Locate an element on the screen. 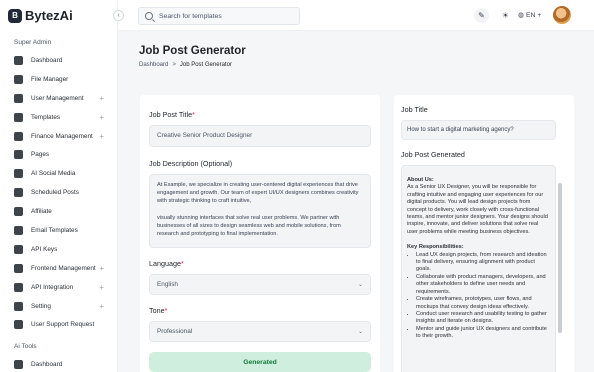 The height and width of the screenshot is (372, 594). breadcrumb-home: Dashboard is located at coordinates (153, 65).